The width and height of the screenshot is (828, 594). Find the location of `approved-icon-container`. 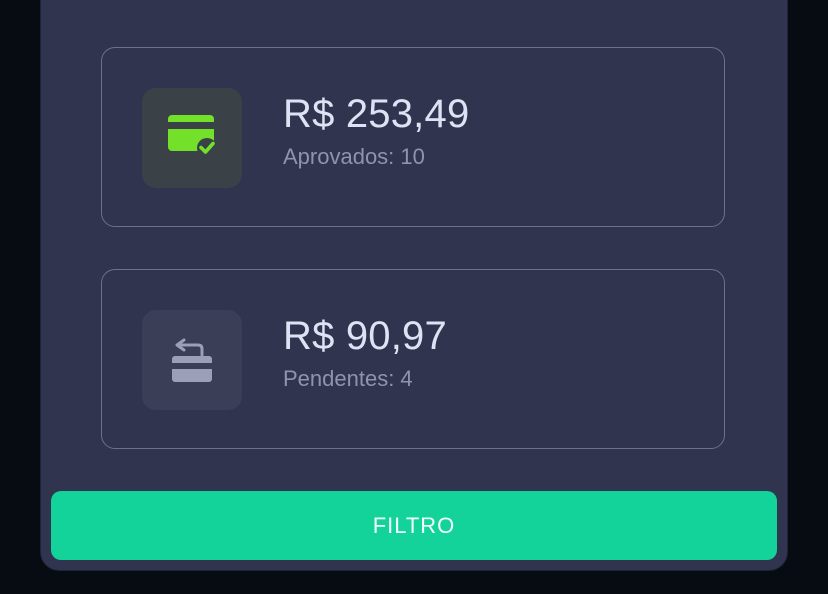

approved-icon-container is located at coordinates (192, 138).